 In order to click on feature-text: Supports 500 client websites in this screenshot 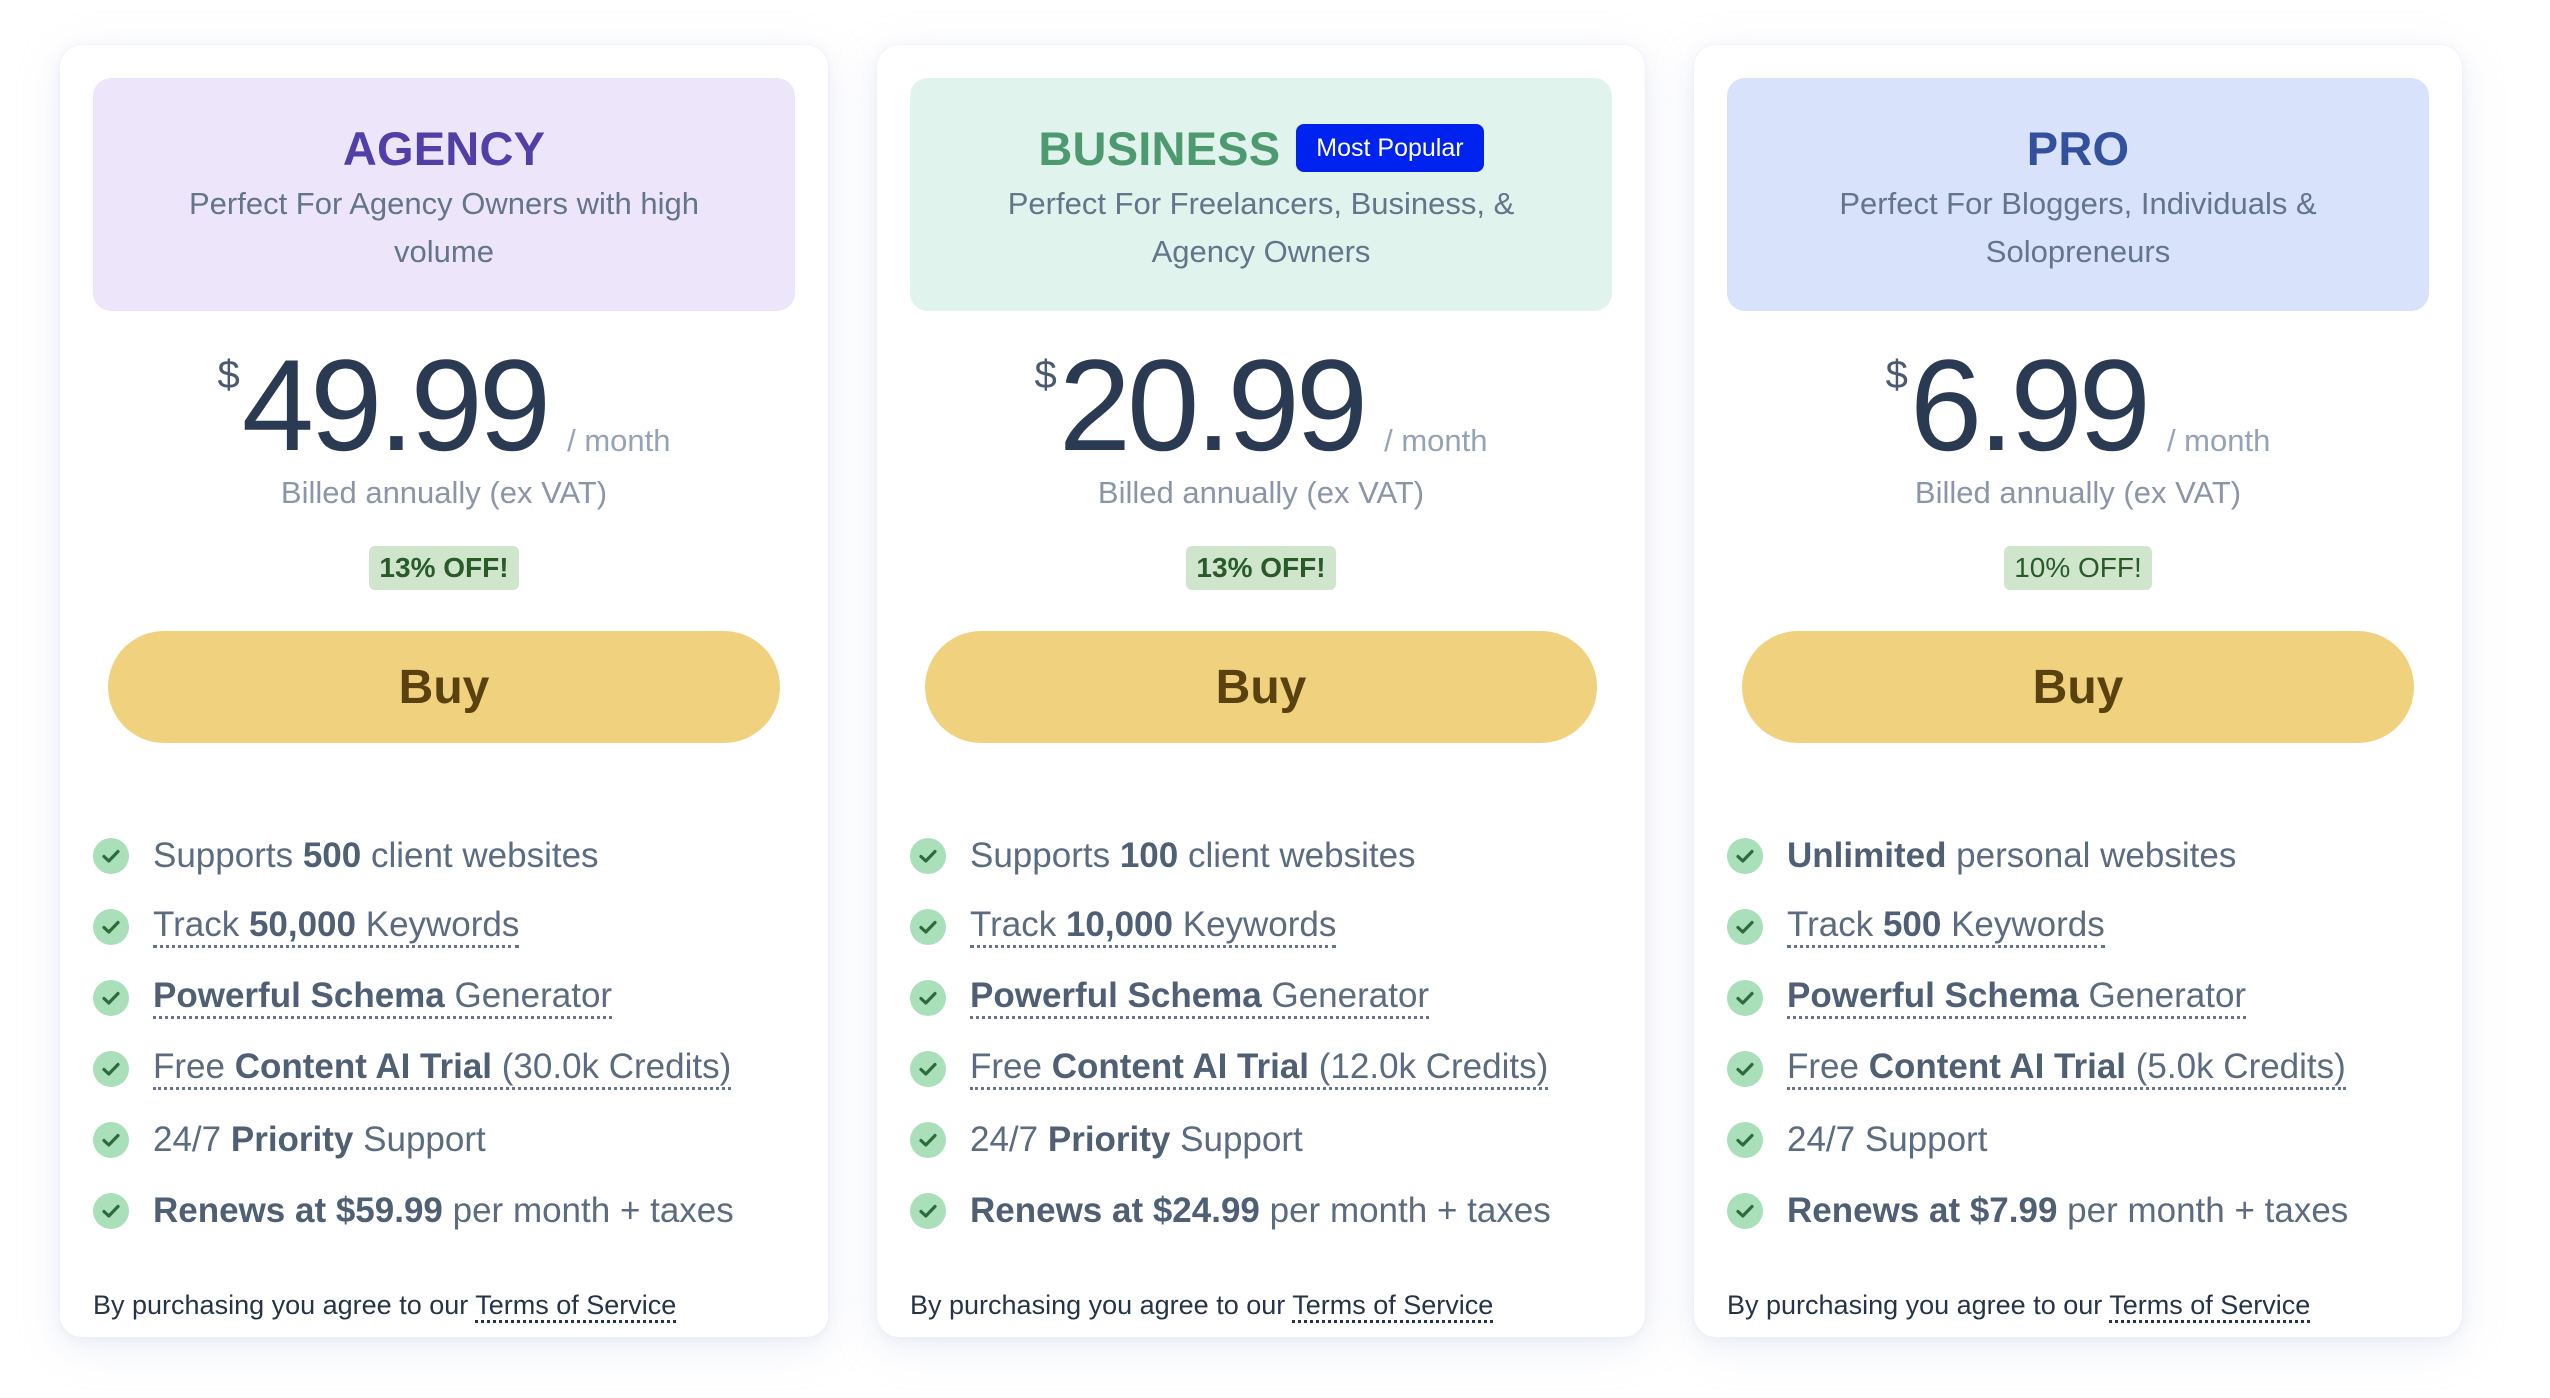, I will do `click(376, 856)`.